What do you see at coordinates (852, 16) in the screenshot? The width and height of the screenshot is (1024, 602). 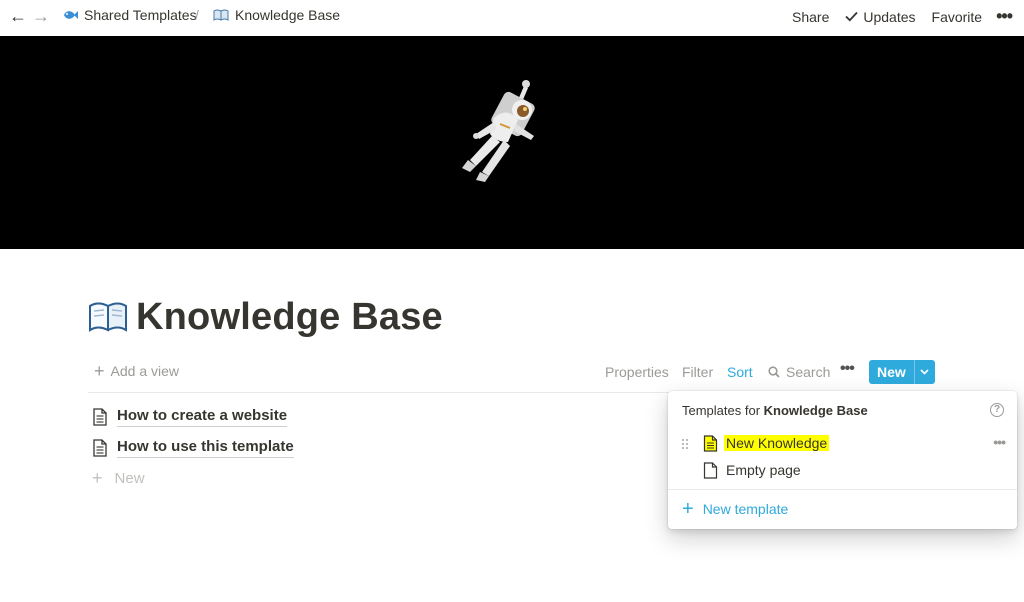 I see `checkmark-icon` at bounding box center [852, 16].